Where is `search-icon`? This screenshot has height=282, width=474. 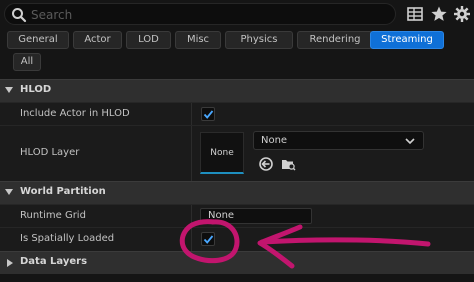
search-icon is located at coordinates (19, 15).